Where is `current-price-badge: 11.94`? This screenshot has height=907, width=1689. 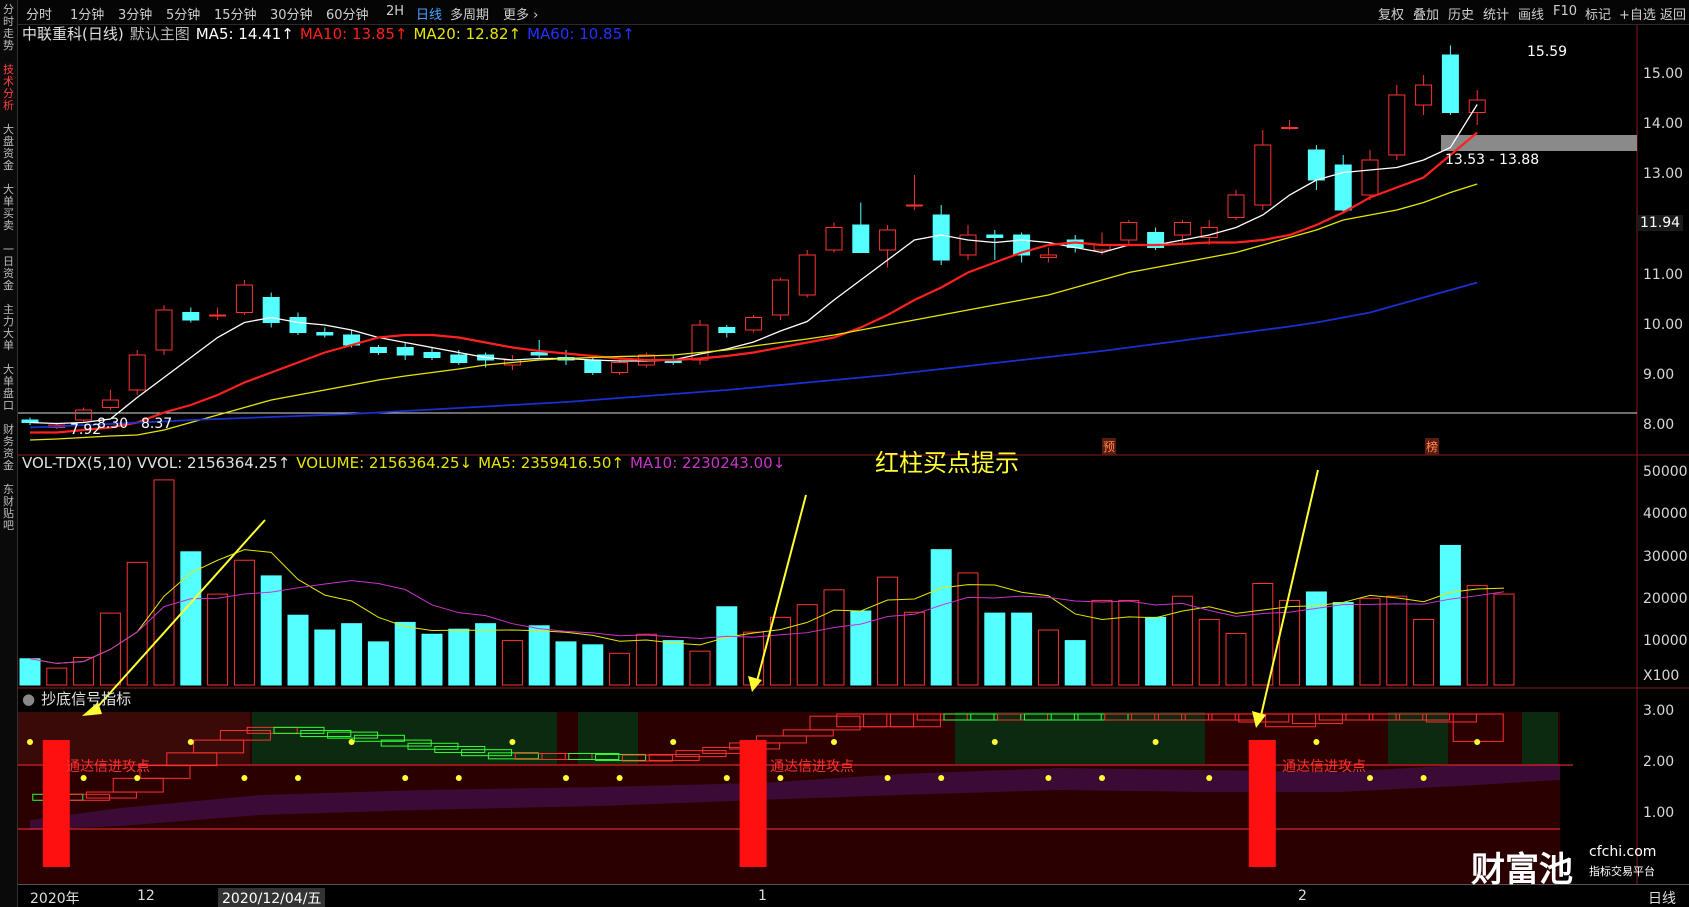
current-price-badge: 11.94 is located at coordinates (1660, 223).